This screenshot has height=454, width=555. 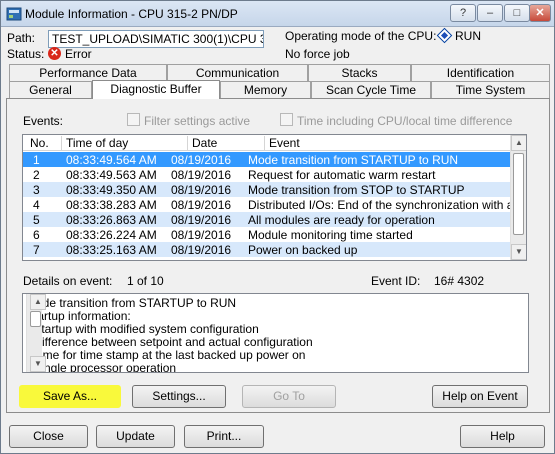 What do you see at coordinates (14, 14) in the screenshot?
I see `module-info-app-icon` at bounding box center [14, 14].